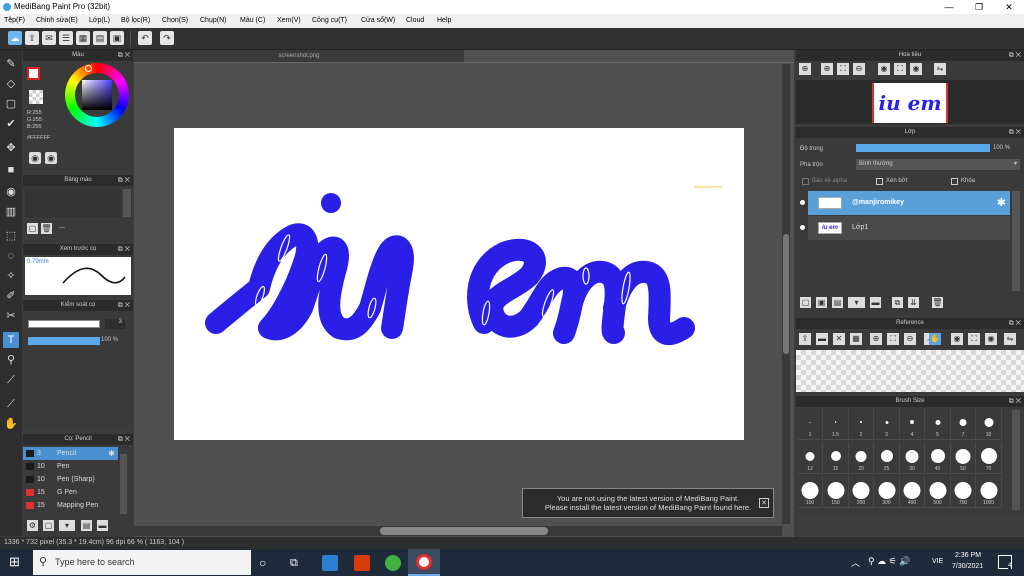 Image resolution: width=1024 pixels, height=576 pixels. What do you see at coordinates (100, 38) in the screenshot?
I see `layout-icon: ▤` at bounding box center [100, 38].